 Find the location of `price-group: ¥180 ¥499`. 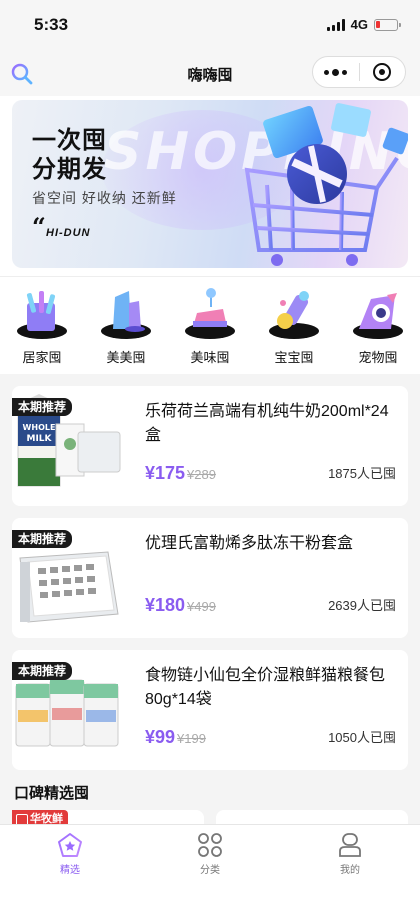

price-group: ¥180 ¥499 is located at coordinates (180, 605).